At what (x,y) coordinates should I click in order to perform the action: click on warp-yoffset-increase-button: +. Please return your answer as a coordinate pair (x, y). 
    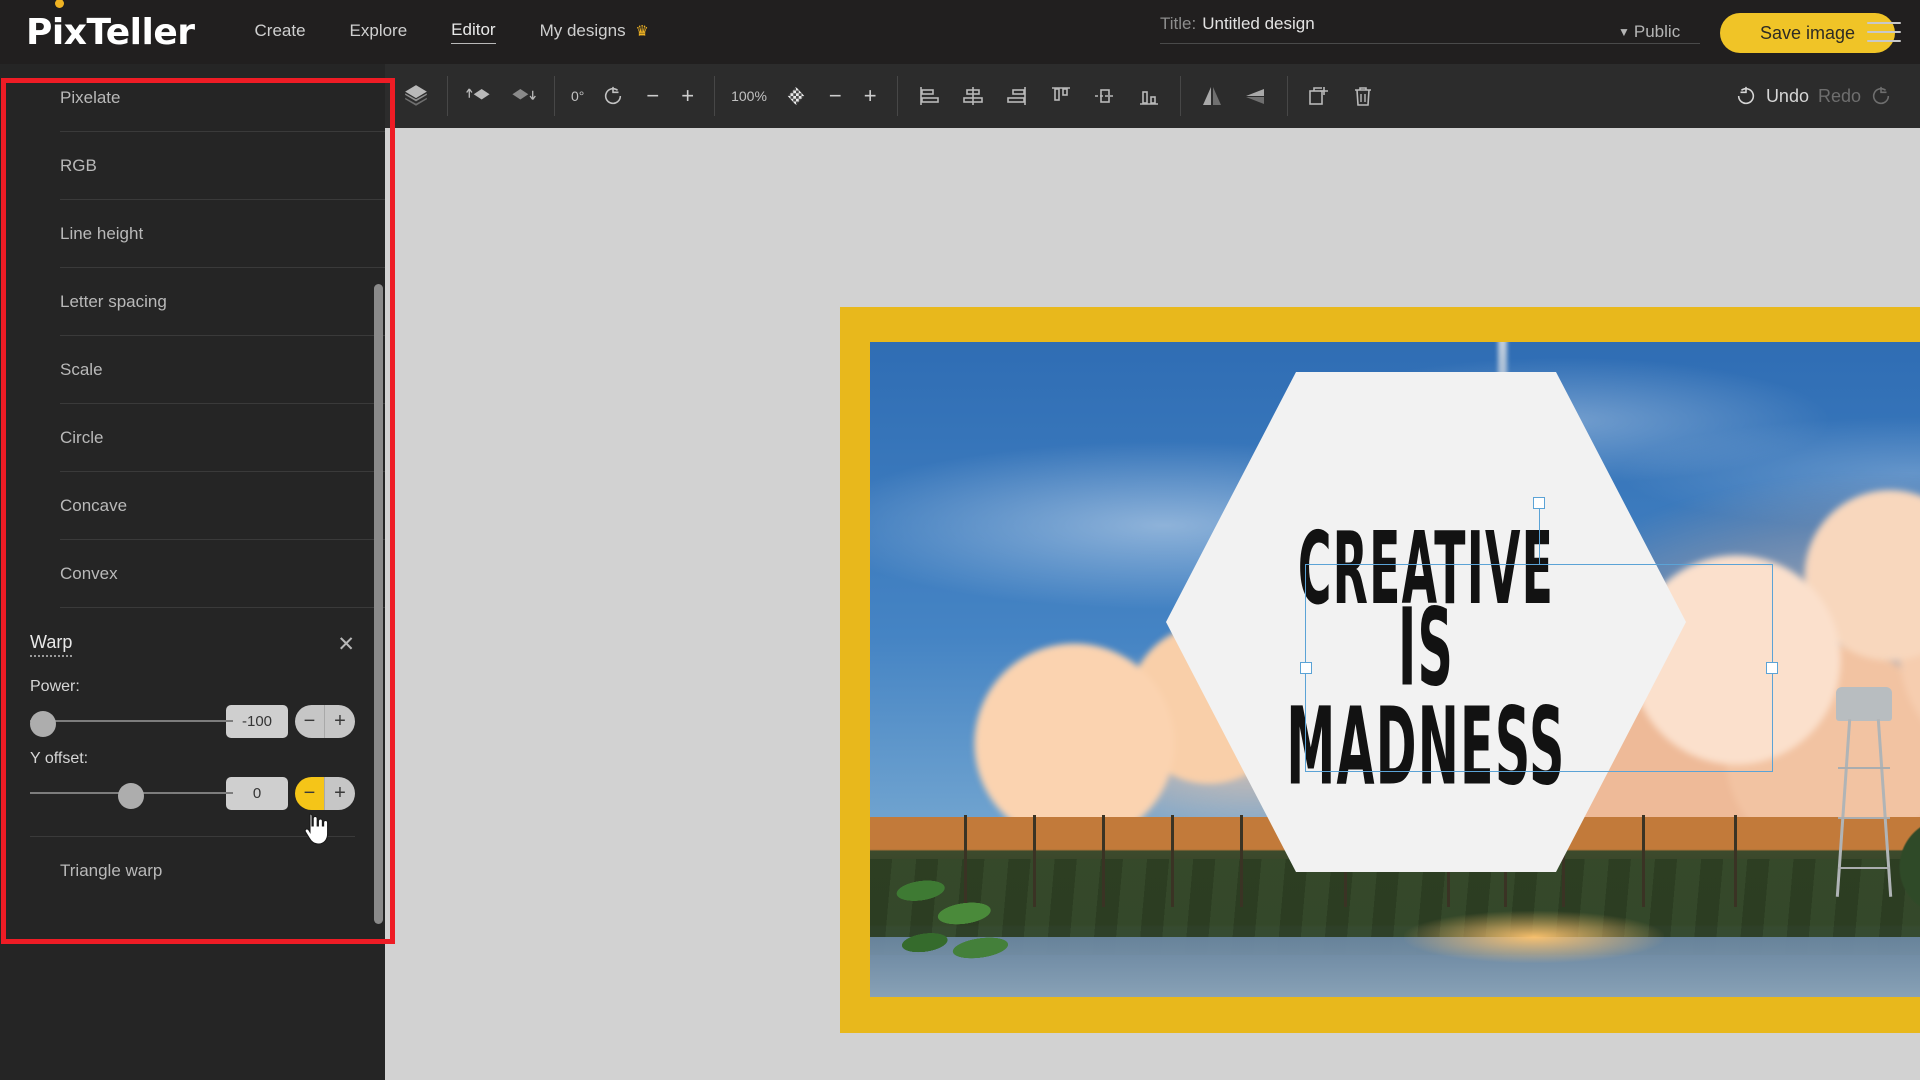
    Looking at the image, I should click on (340, 793).